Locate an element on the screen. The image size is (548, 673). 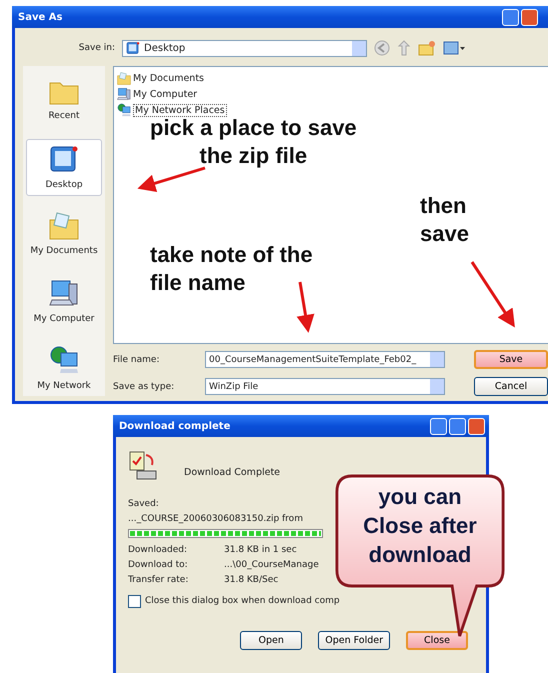
annotation-text: file name is located at coordinates (198, 283).